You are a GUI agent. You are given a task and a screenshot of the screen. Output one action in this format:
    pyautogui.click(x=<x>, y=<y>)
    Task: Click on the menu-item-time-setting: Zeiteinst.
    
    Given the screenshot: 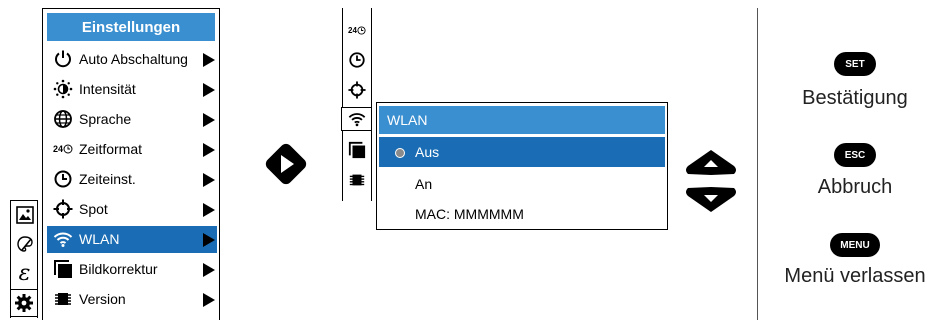 What is the action you would take?
    pyautogui.click(x=132, y=179)
    